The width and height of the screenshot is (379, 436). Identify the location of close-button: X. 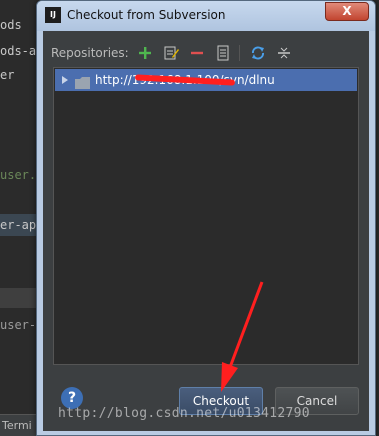
(347, 11).